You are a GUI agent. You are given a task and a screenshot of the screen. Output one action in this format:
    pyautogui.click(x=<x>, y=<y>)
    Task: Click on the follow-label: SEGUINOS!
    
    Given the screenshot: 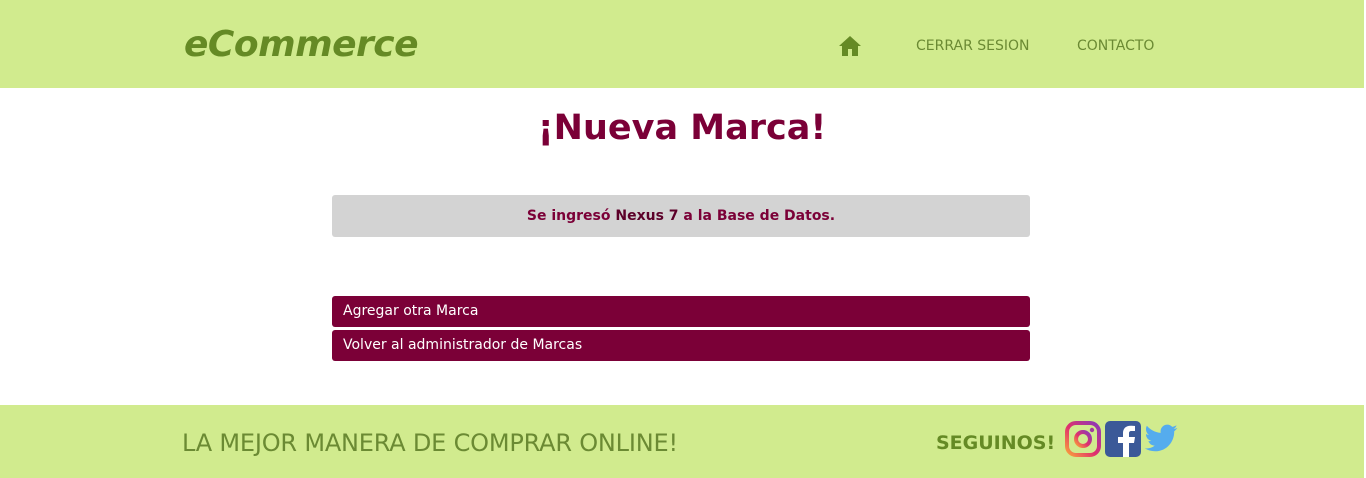 What is the action you would take?
    pyautogui.click(x=996, y=443)
    